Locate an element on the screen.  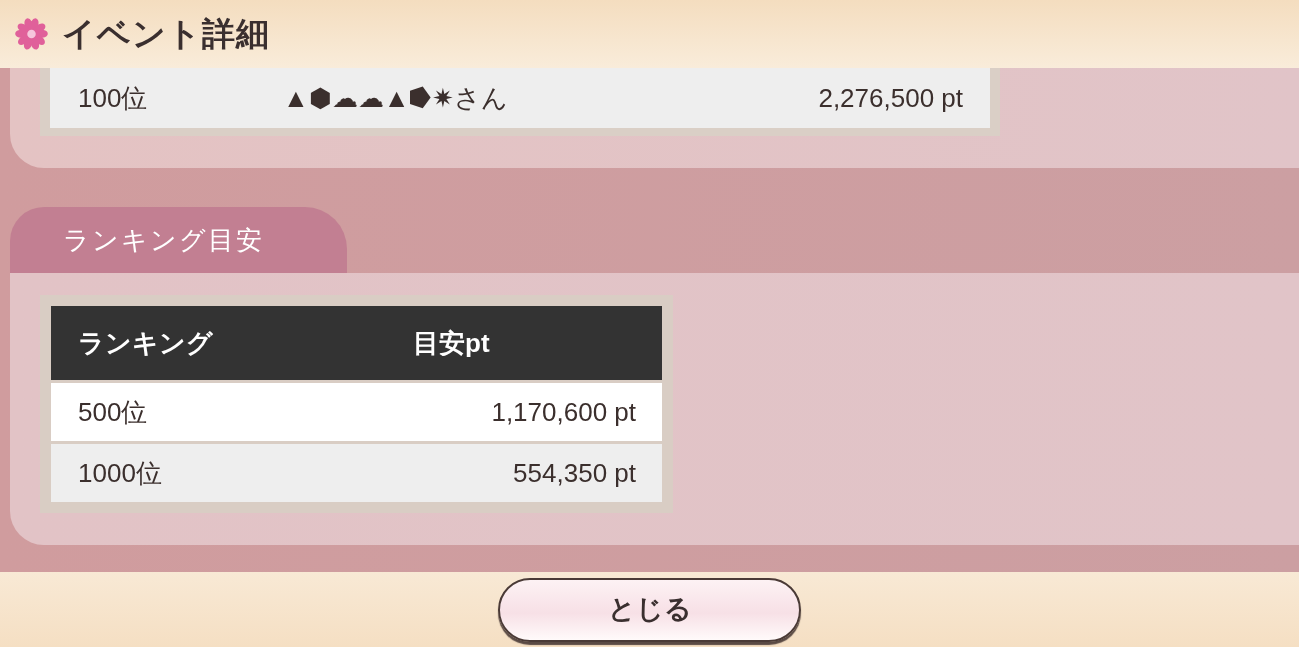
player-name-cell-text: ▲⬢☁☁▲⭓✷さん is located at coordinates (396, 98).